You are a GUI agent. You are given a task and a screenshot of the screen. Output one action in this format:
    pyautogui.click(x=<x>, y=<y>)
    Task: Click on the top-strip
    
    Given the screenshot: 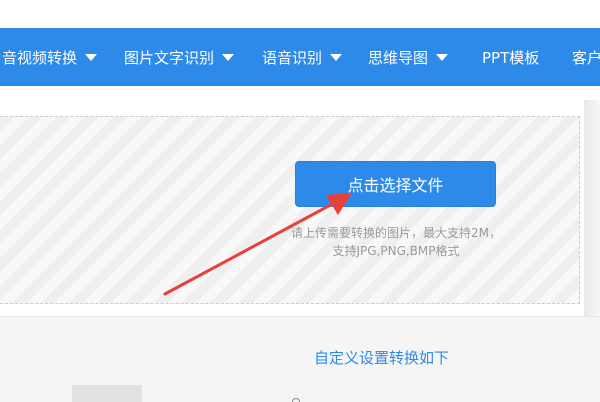 What is the action you would take?
    pyautogui.click(x=300, y=14)
    